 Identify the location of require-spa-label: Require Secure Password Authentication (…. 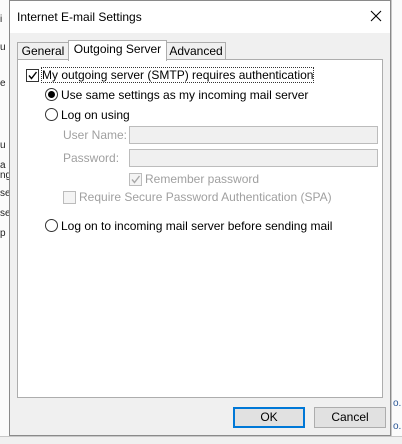
(205, 197).